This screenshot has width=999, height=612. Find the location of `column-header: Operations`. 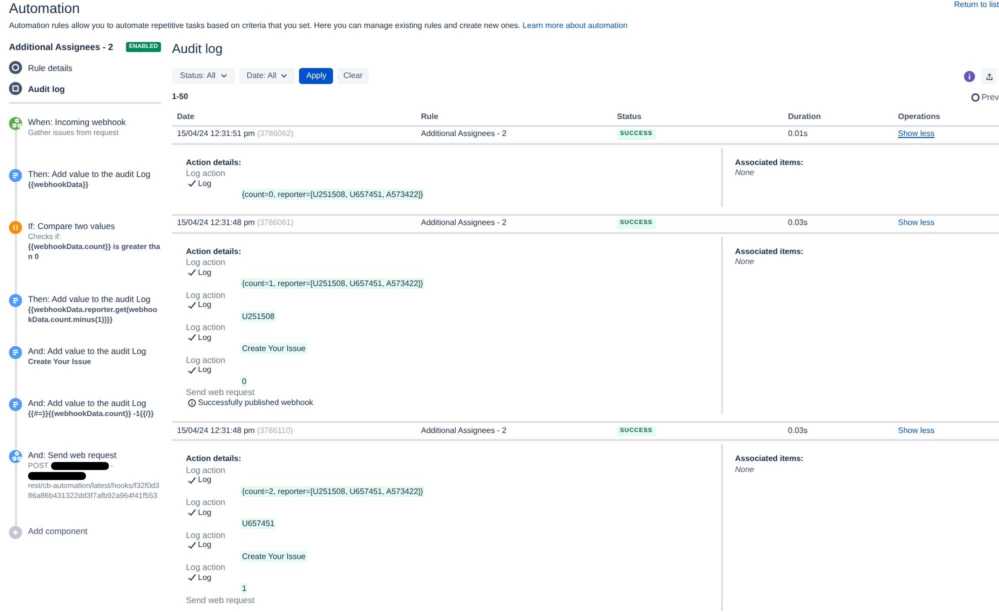

column-header: Operations is located at coordinates (920, 117).